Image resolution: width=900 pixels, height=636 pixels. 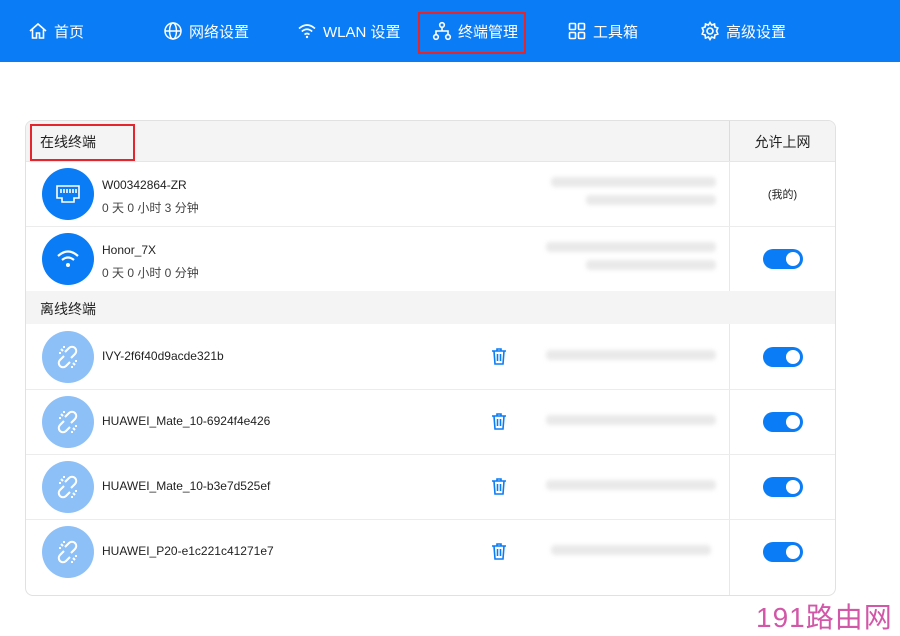 I want to click on nav-advanced-label: 高级设置, so click(x=756, y=32).